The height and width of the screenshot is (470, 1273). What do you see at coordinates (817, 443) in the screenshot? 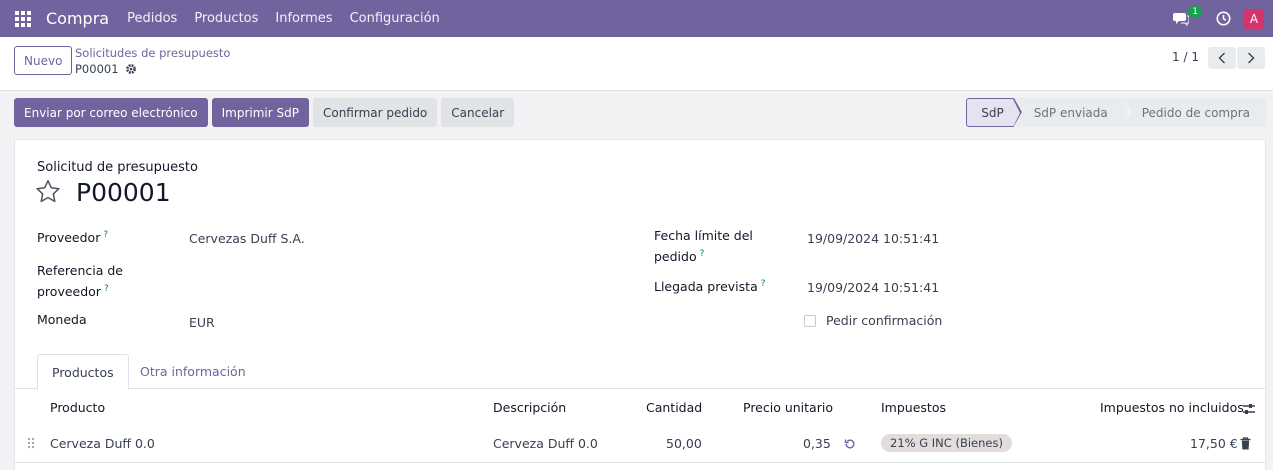
I see `row-unit-price: 0,35` at bounding box center [817, 443].